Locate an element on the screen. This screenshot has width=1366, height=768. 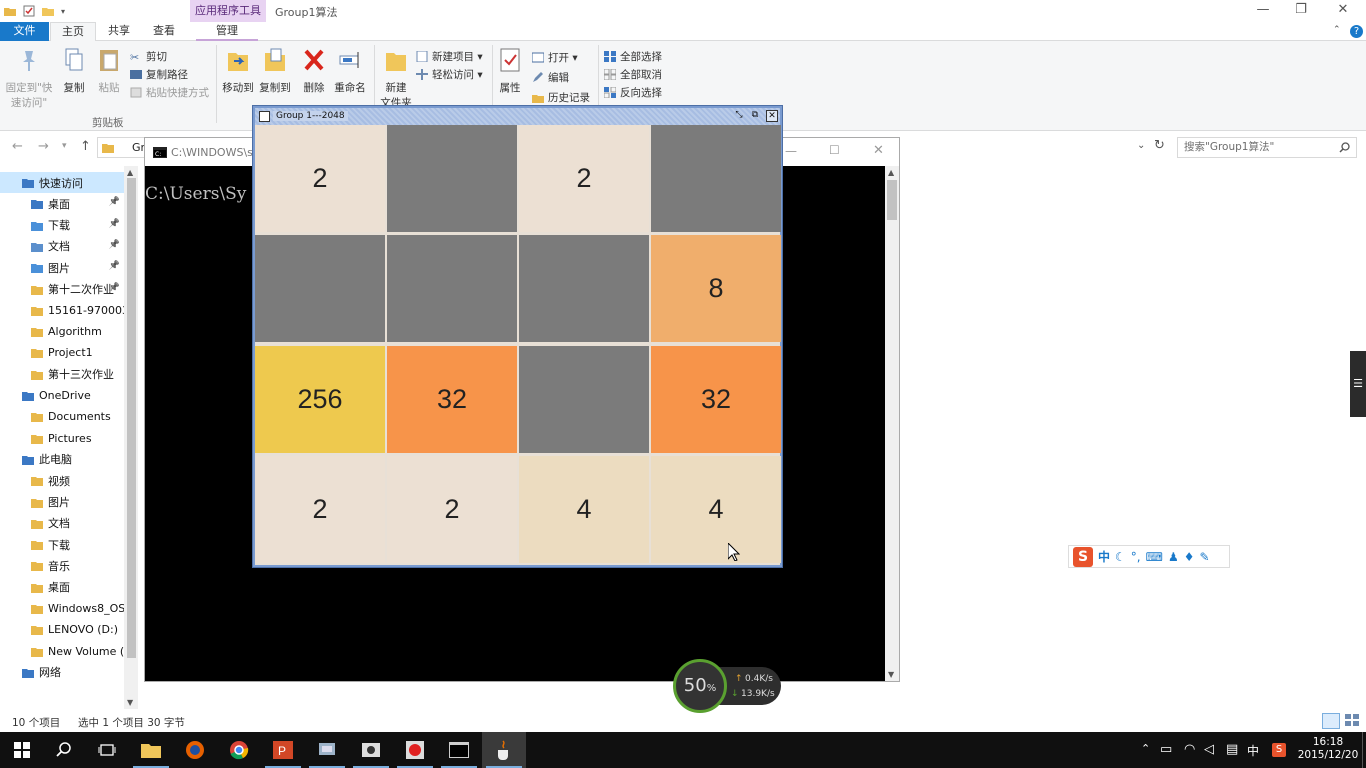
nav-item: 15161-970003- is located at coordinates (62, 310).